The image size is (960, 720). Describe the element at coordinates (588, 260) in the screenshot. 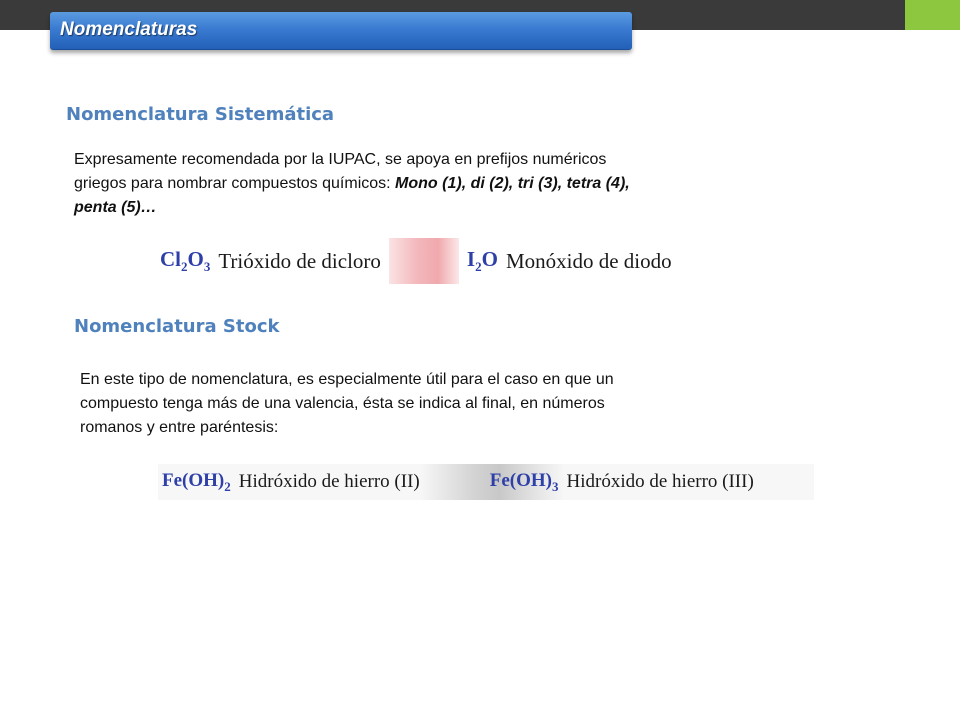

I see `compound-name: Monóxido de diodo` at that location.